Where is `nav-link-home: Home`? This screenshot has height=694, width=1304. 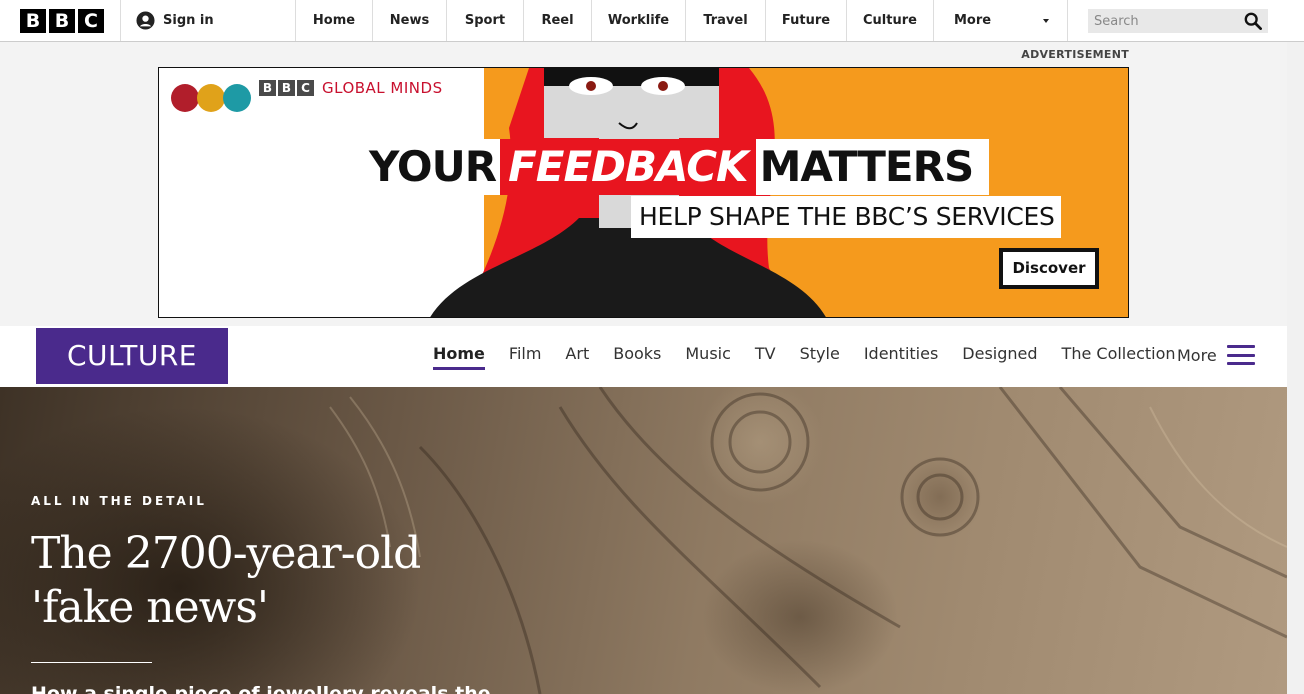
nav-link-home: Home is located at coordinates (333, 20).